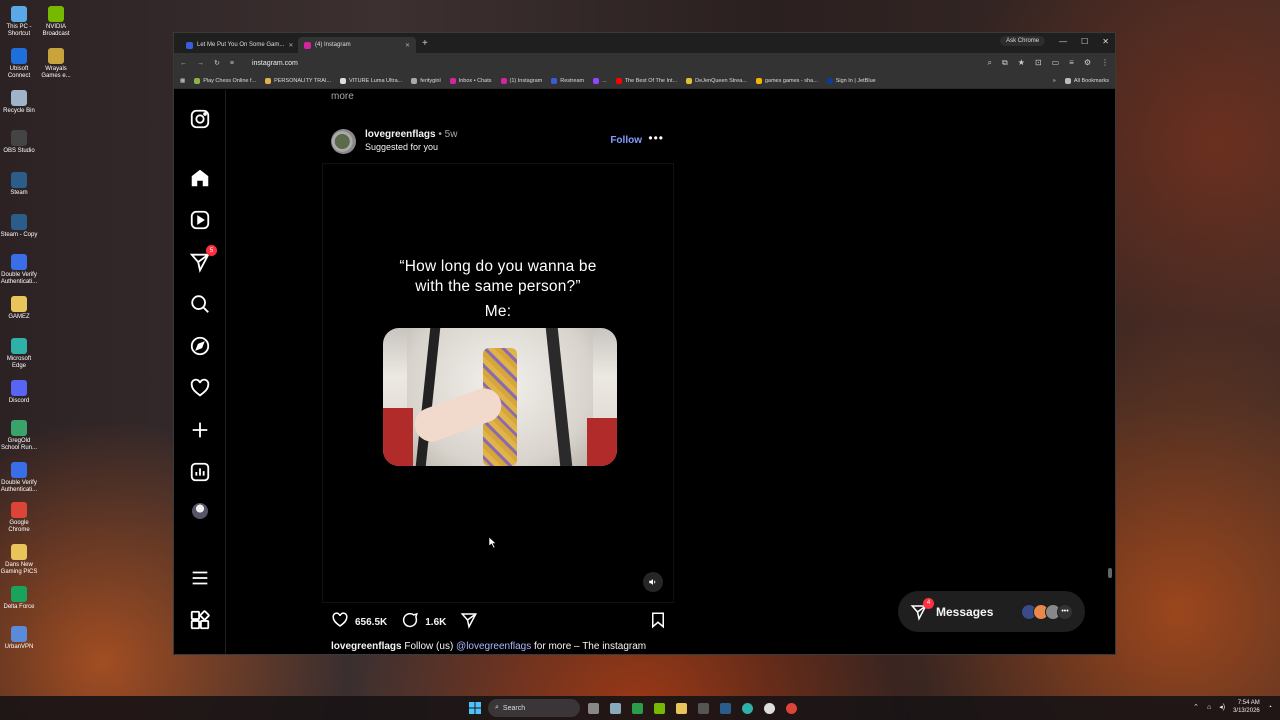  Describe the element at coordinates (1105, 41) in the screenshot. I see `close-window-icon: ✕` at that location.